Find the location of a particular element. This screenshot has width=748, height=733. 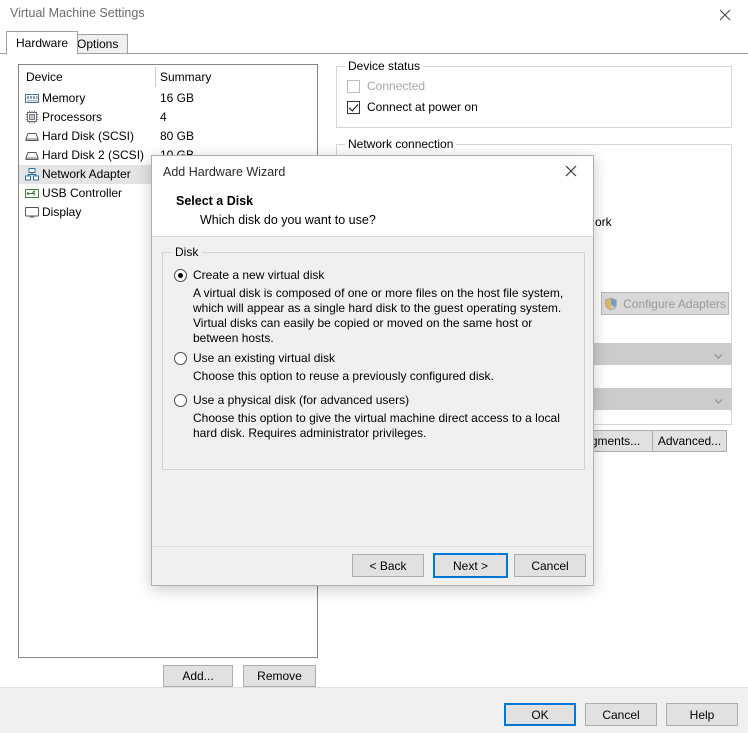

column-header-summary: Summary is located at coordinates (186, 77).